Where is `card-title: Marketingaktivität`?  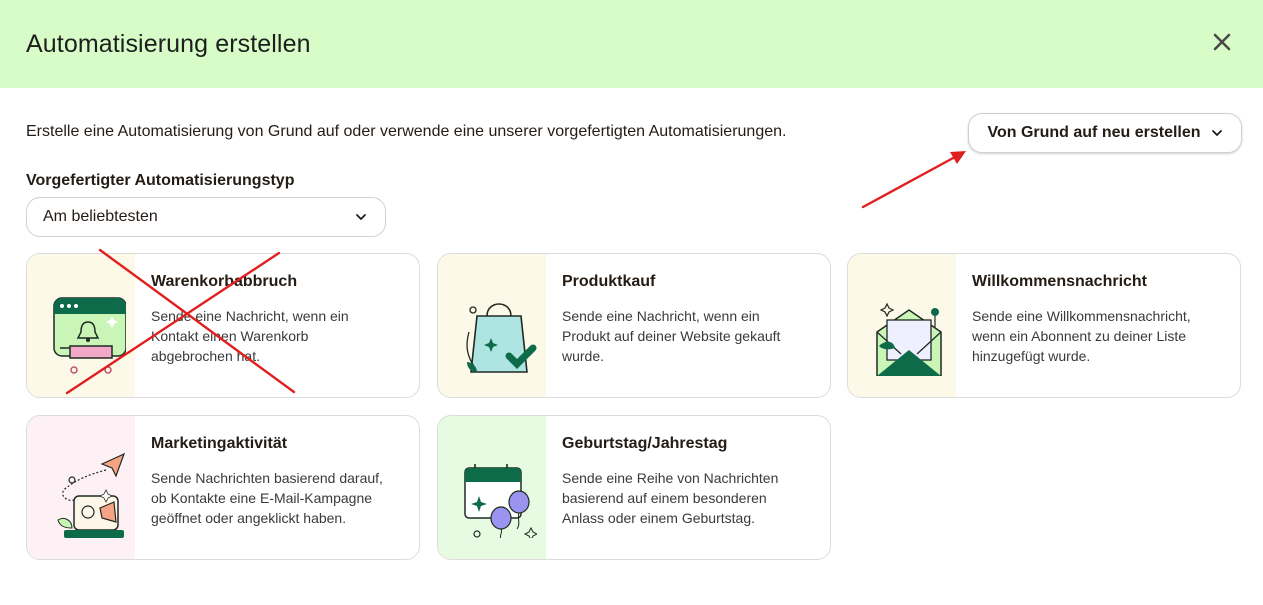
card-title: Marketingaktivität is located at coordinates (219, 443).